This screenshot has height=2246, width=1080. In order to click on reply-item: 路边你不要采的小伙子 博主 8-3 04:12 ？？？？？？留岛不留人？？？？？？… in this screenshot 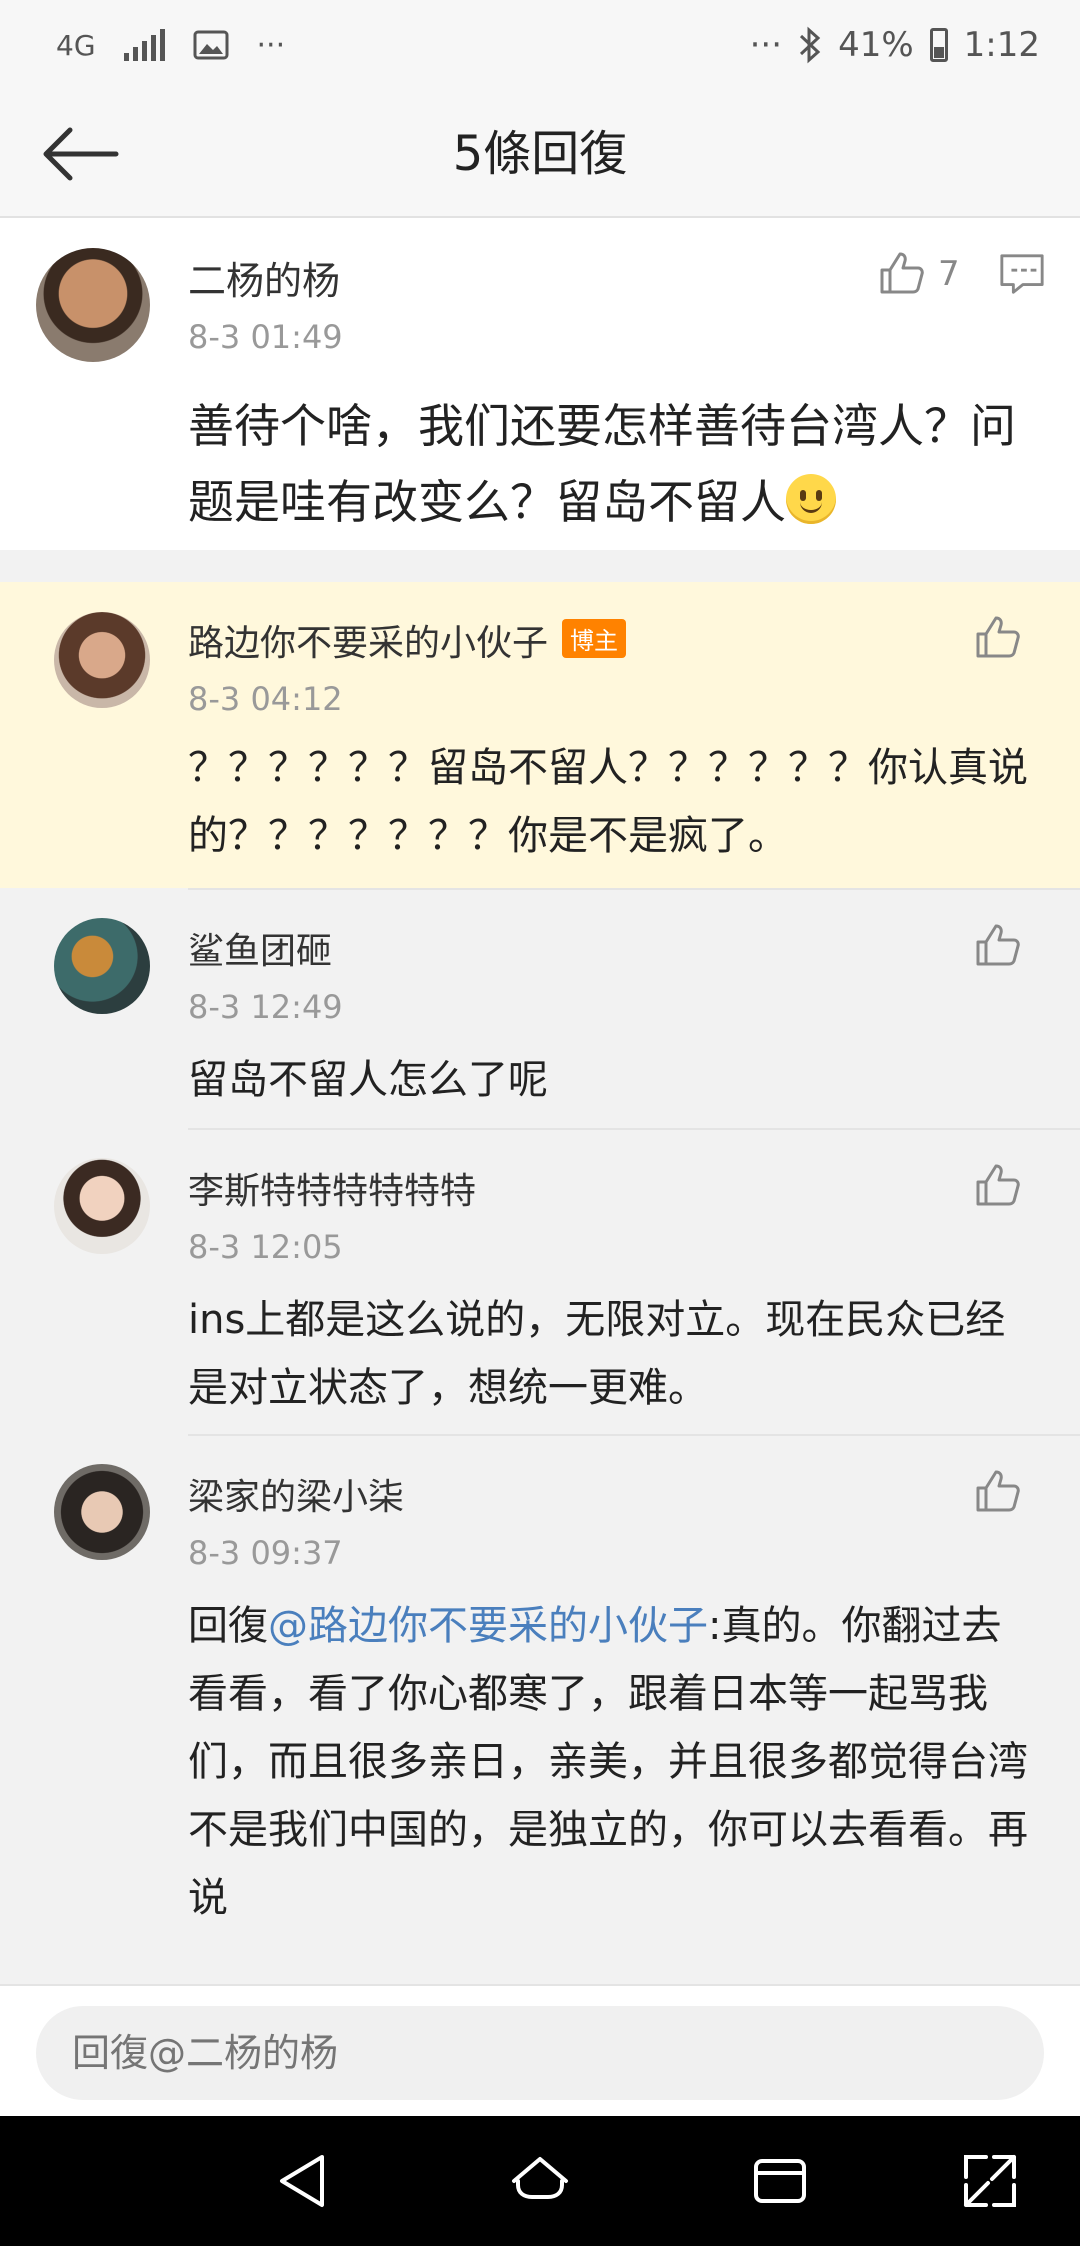, I will do `click(540, 735)`.